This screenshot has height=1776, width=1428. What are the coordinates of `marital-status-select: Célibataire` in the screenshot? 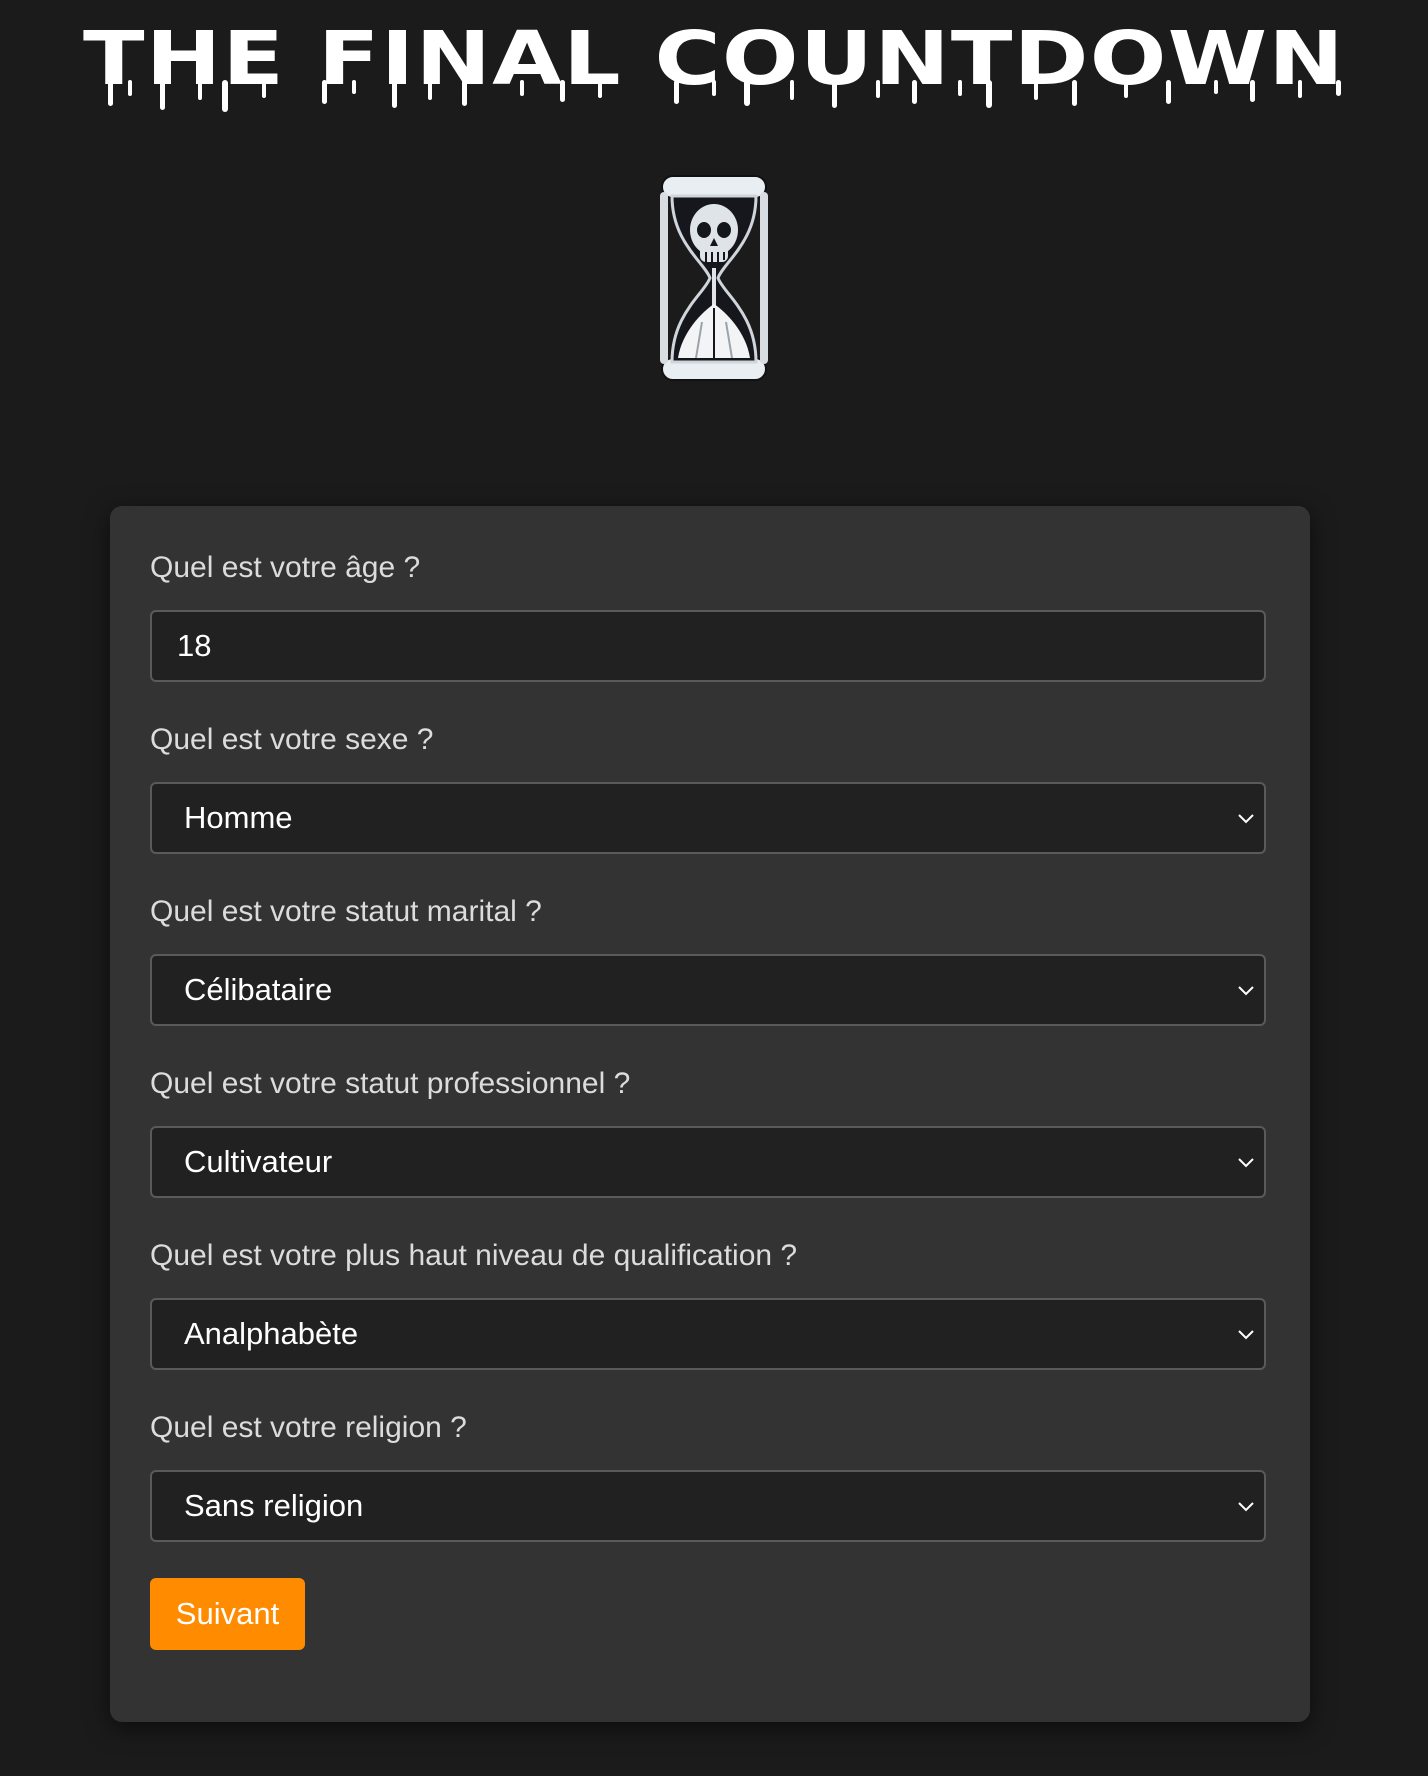 It's located at (708, 990).